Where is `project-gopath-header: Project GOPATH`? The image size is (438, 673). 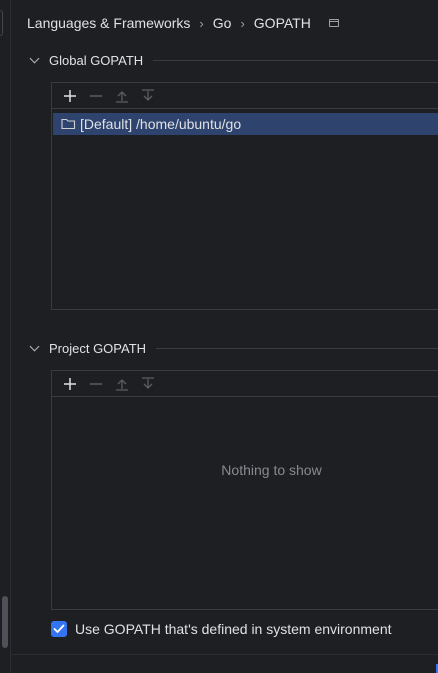
project-gopath-header: Project GOPATH is located at coordinates (233, 348).